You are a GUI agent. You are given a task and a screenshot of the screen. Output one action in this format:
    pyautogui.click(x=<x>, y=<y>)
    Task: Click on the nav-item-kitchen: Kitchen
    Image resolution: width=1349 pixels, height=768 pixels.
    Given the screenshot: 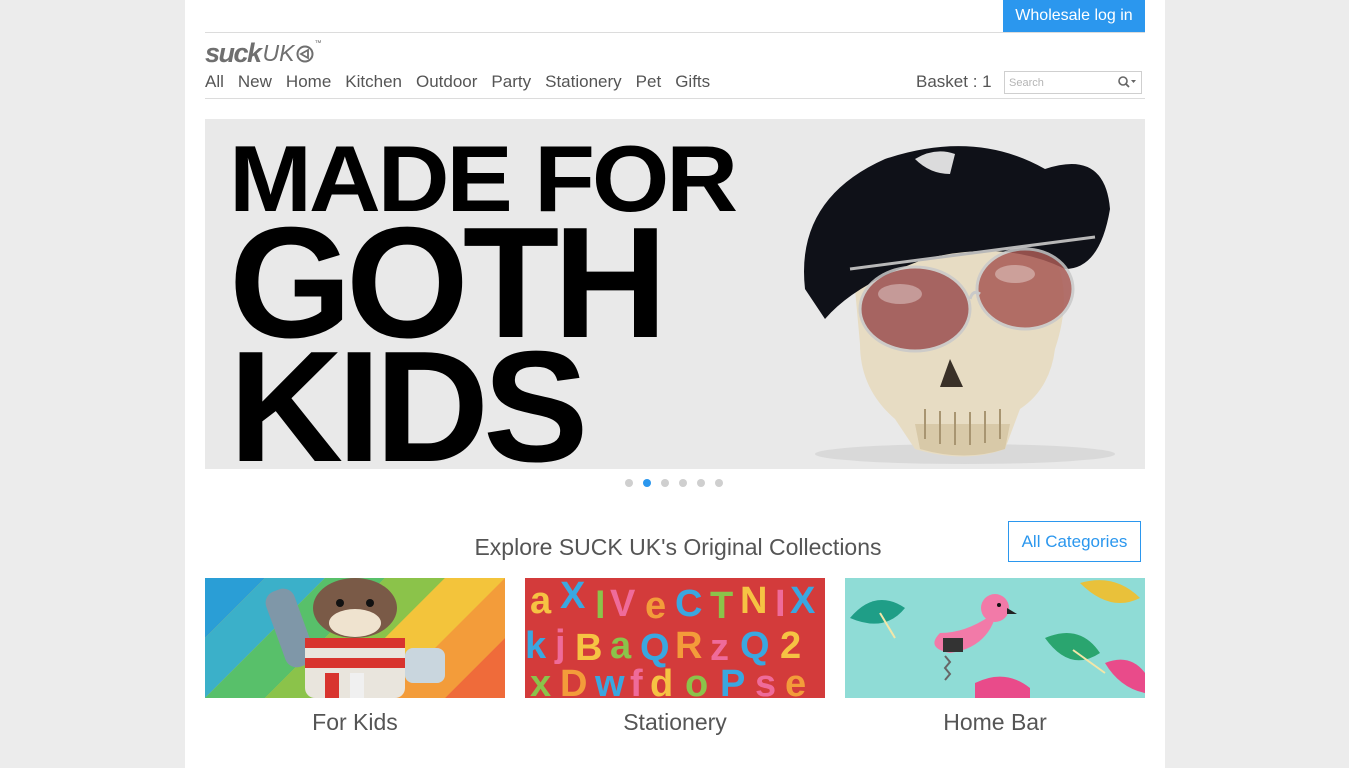 What is the action you would take?
    pyautogui.click(x=373, y=82)
    